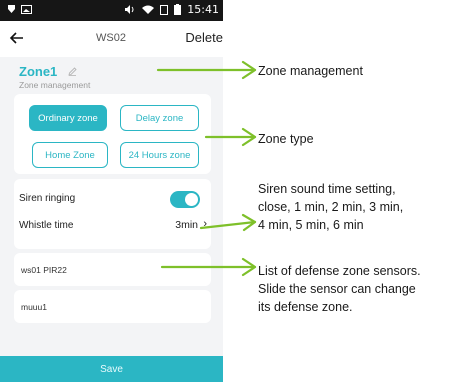 The height and width of the screenshot is (382, 451). What do you see at coordinates (339, 271) in the screenshot?
I see `note-line: List of defense zone sensors.` at bounding box center [339, 271].